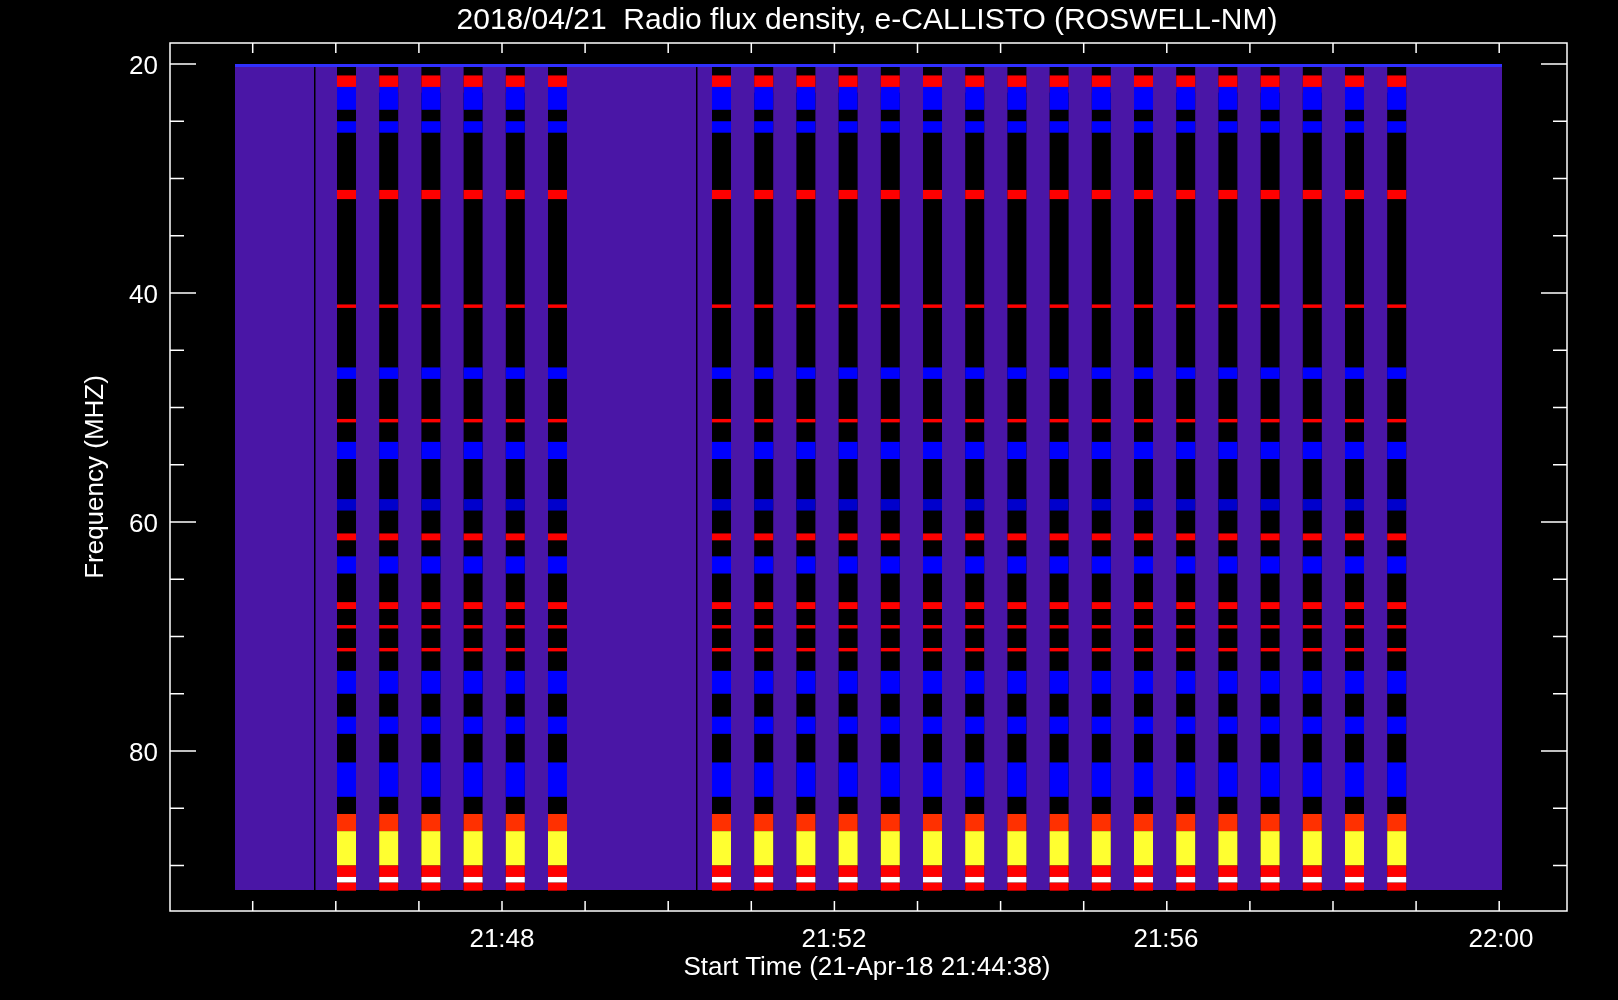 This screenshot has width=1618, height=1000. Describe the element at coordinates (834, 938) in the screenshot. I see `x-tick-label: 21:52` at that location.